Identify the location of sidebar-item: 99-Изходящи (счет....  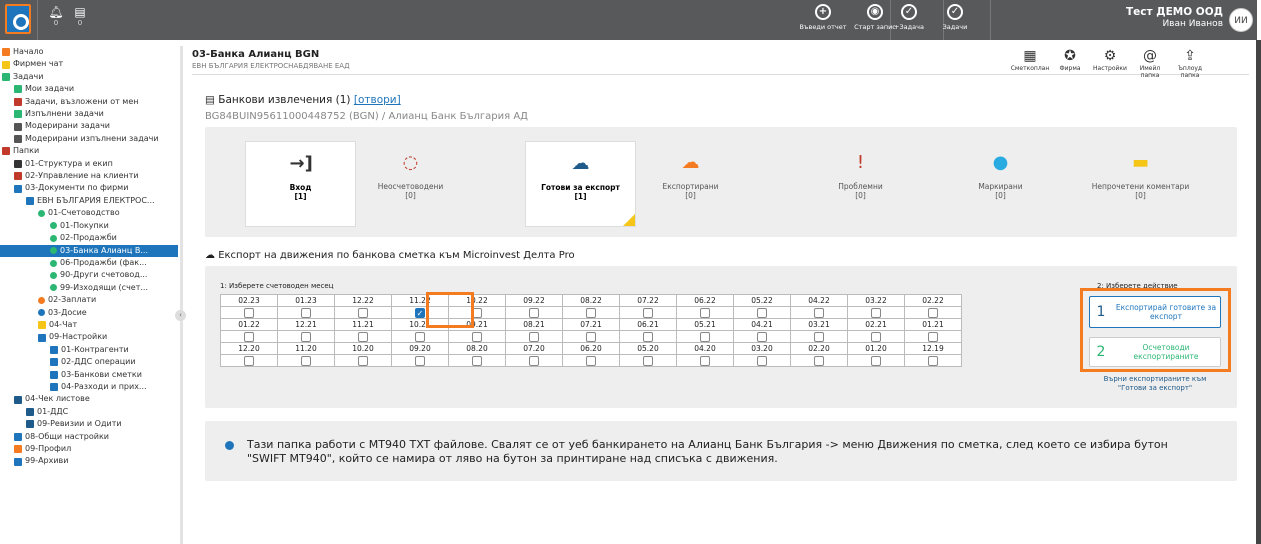
(89, 288).